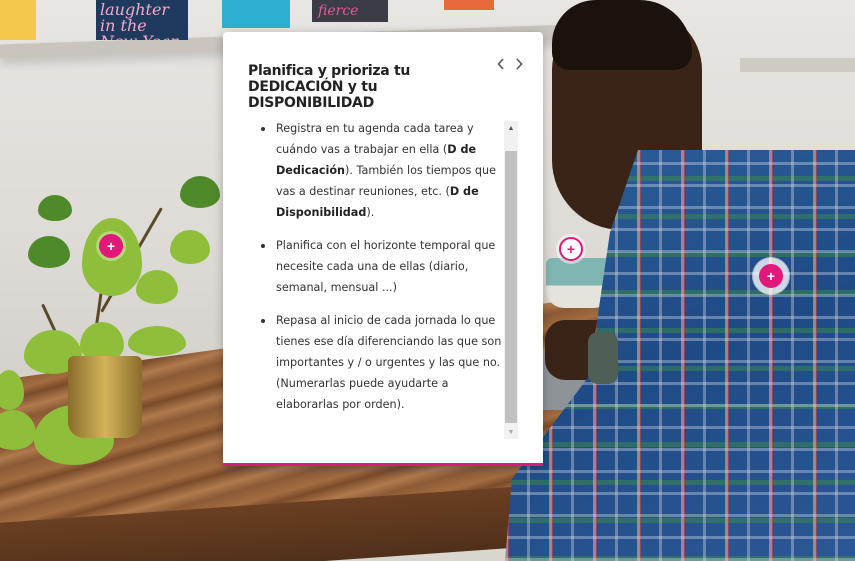 The image size is (855, 561). I want to click on hotspot-plant: +, so click(111, 246).